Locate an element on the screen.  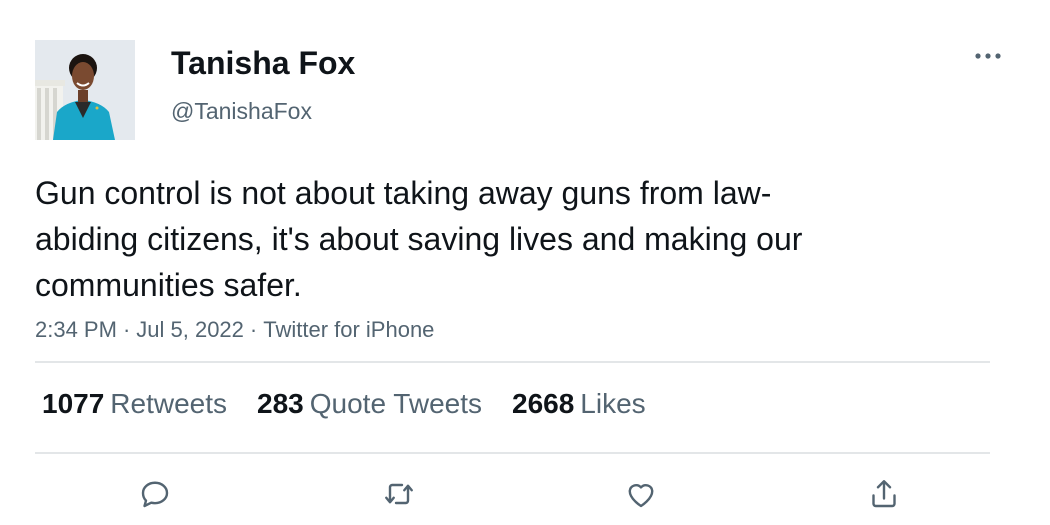
retweets-stat: 1077 Retweets is located at coordinates (134, 404).